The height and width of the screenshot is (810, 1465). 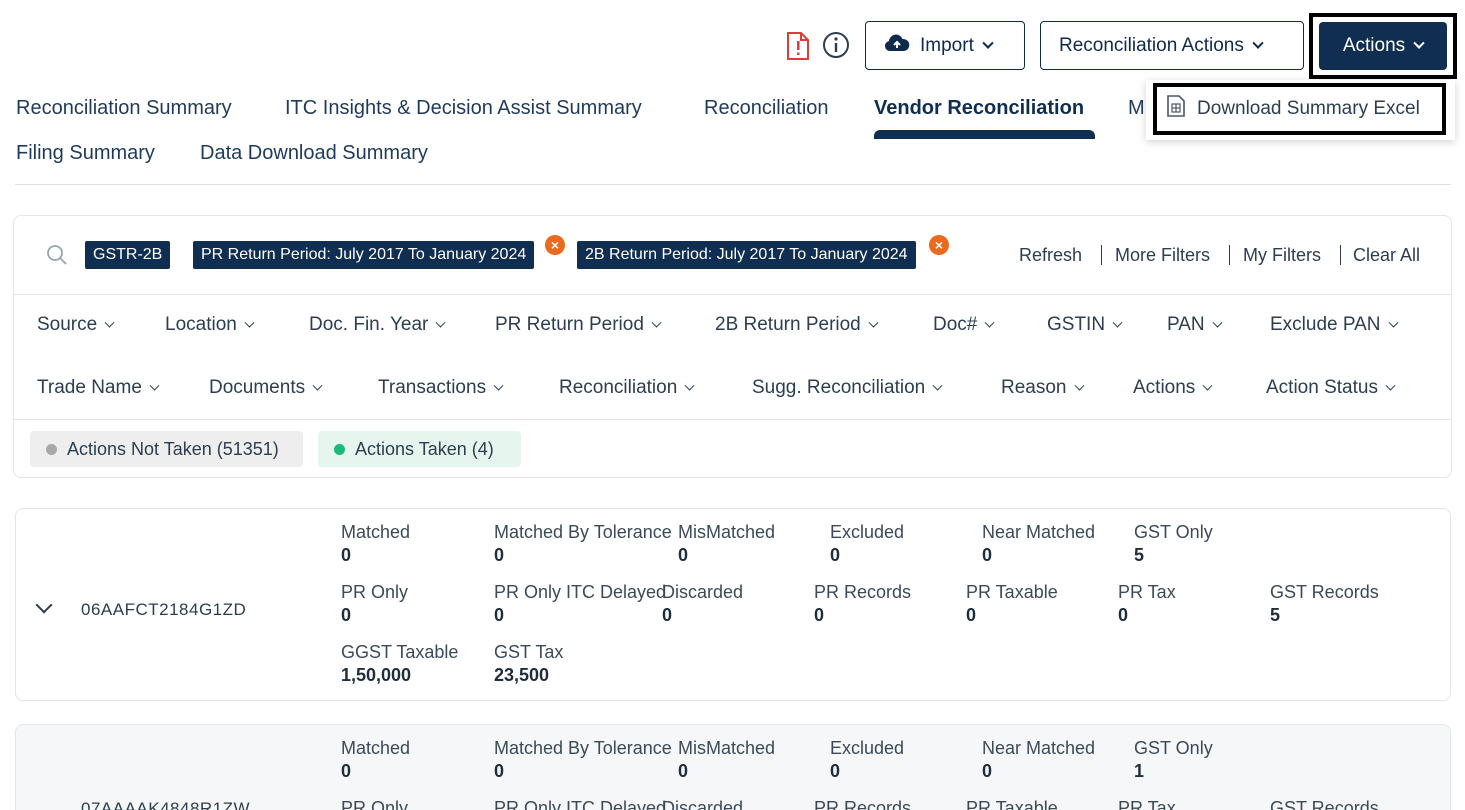 What do you see at coordinates (210, 325) in the screenshot?
I see `filter-location: Location` at bounding box center [210, 325].